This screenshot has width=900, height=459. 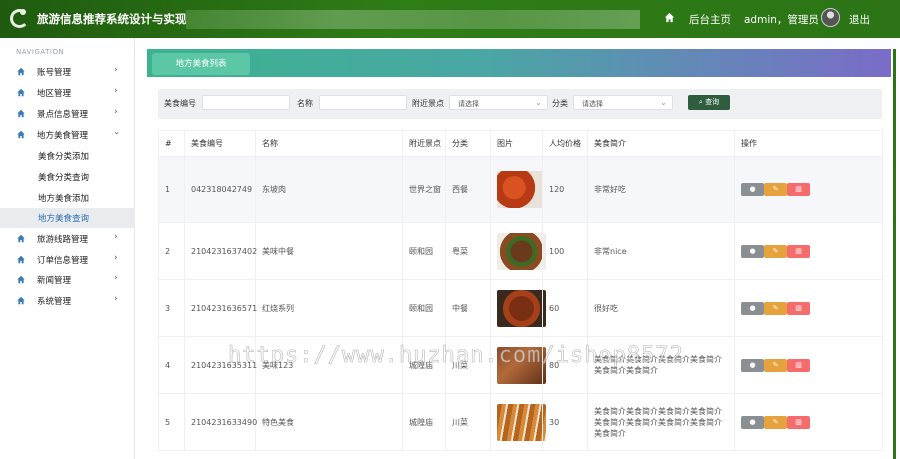 What do you see at coordinates (781, 20) in the screenshot?
I see `user-info: admin，管理员` at bounding box center [781, 20].